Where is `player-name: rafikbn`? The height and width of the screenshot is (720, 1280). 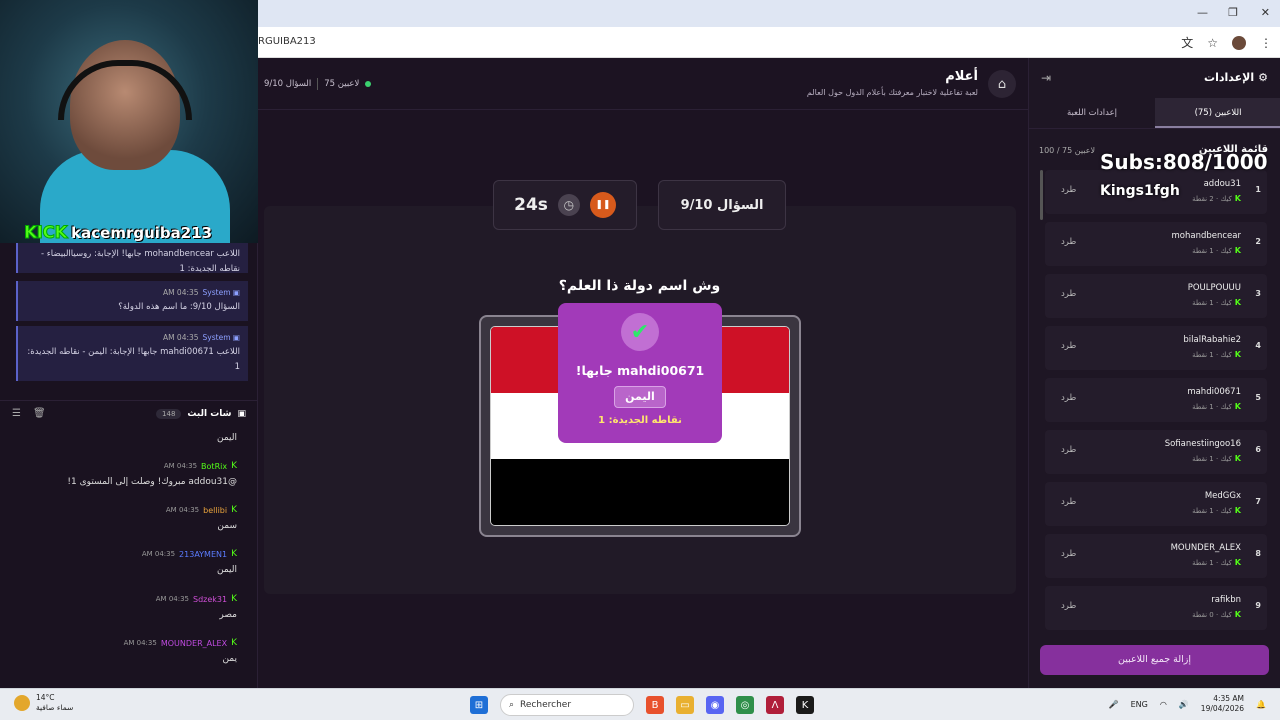 player-name: rafikbn is located at coordinates (1226, 600).